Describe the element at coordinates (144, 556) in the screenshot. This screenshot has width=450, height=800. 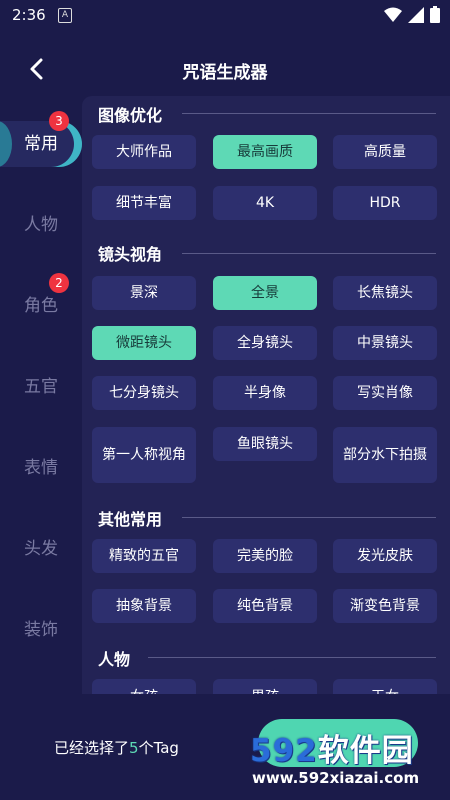
I see `tag-button: 精致的五官` at that location.